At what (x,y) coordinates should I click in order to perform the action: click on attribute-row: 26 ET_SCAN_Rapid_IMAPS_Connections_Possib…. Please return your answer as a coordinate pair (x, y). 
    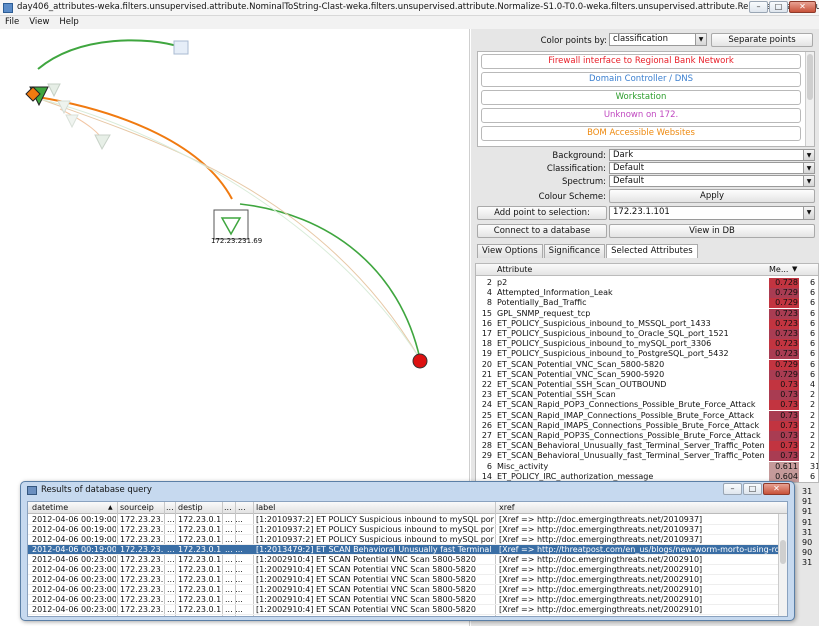
    Looking at the image, I should click on (647, 425).